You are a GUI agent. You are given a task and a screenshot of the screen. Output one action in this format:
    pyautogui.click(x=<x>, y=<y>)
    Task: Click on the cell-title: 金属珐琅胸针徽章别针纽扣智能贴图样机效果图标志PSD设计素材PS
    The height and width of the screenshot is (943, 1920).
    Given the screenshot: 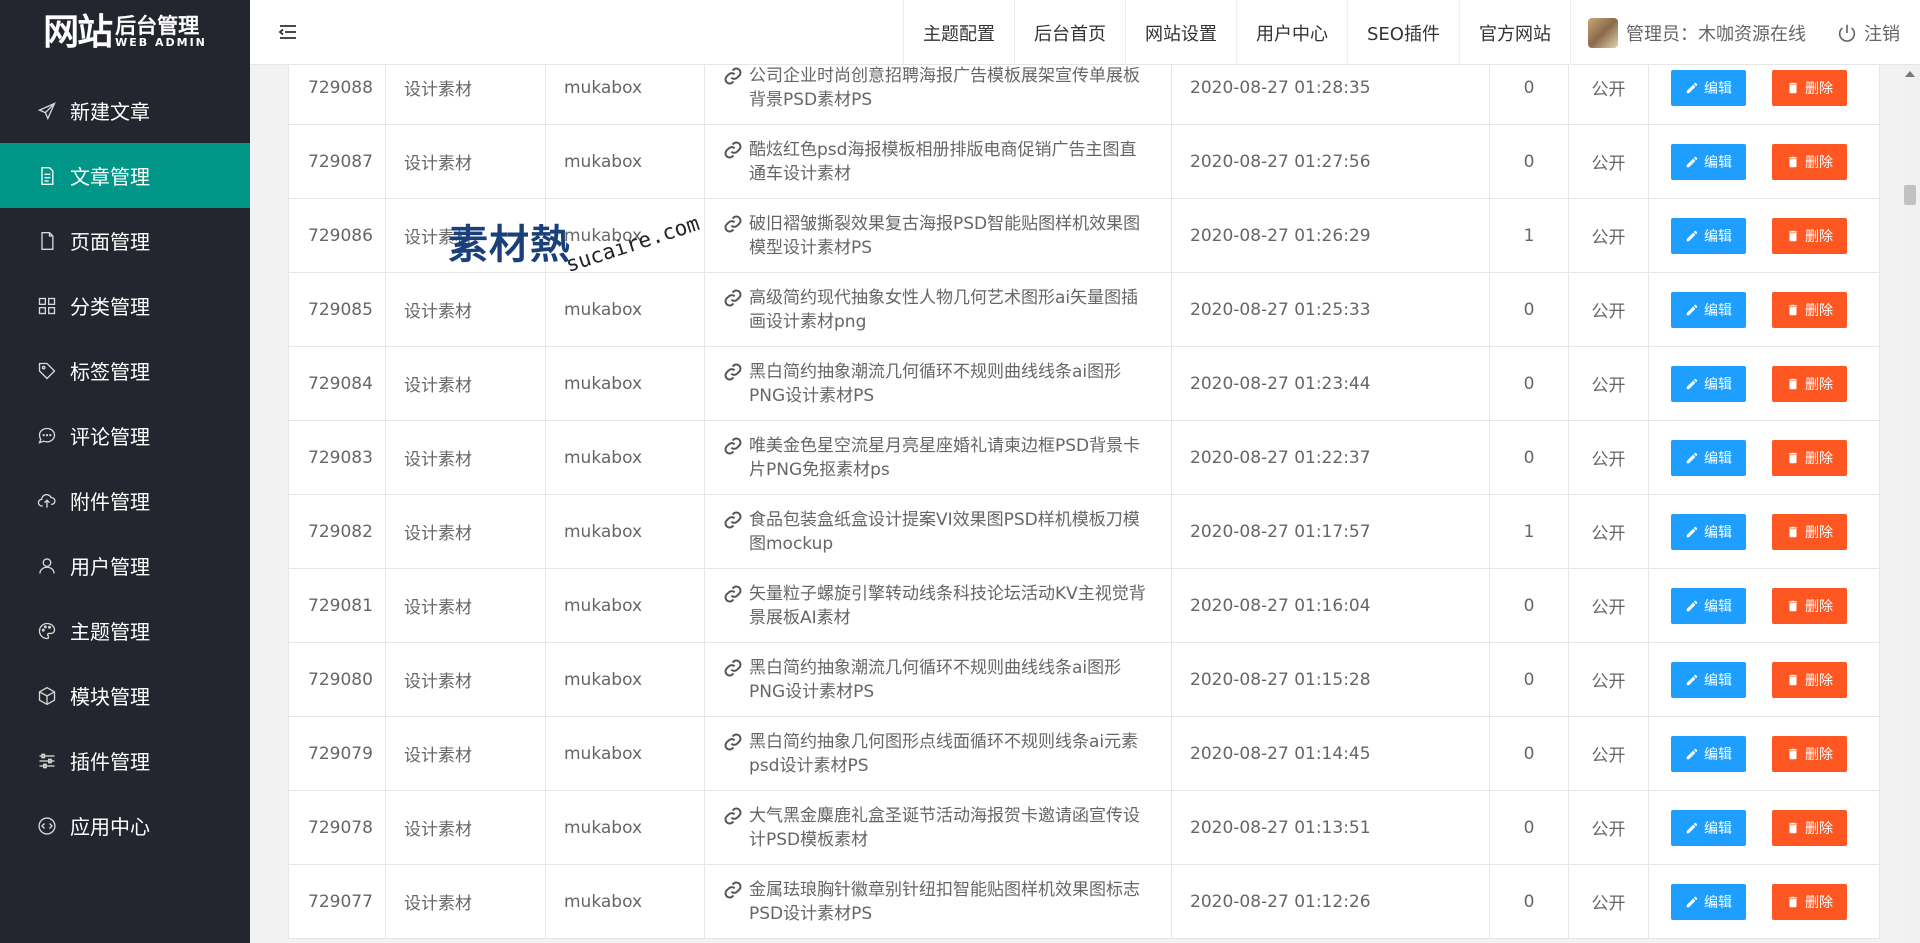 What is the action you would take?
    pyautogui.click(x=938, y=901)
    